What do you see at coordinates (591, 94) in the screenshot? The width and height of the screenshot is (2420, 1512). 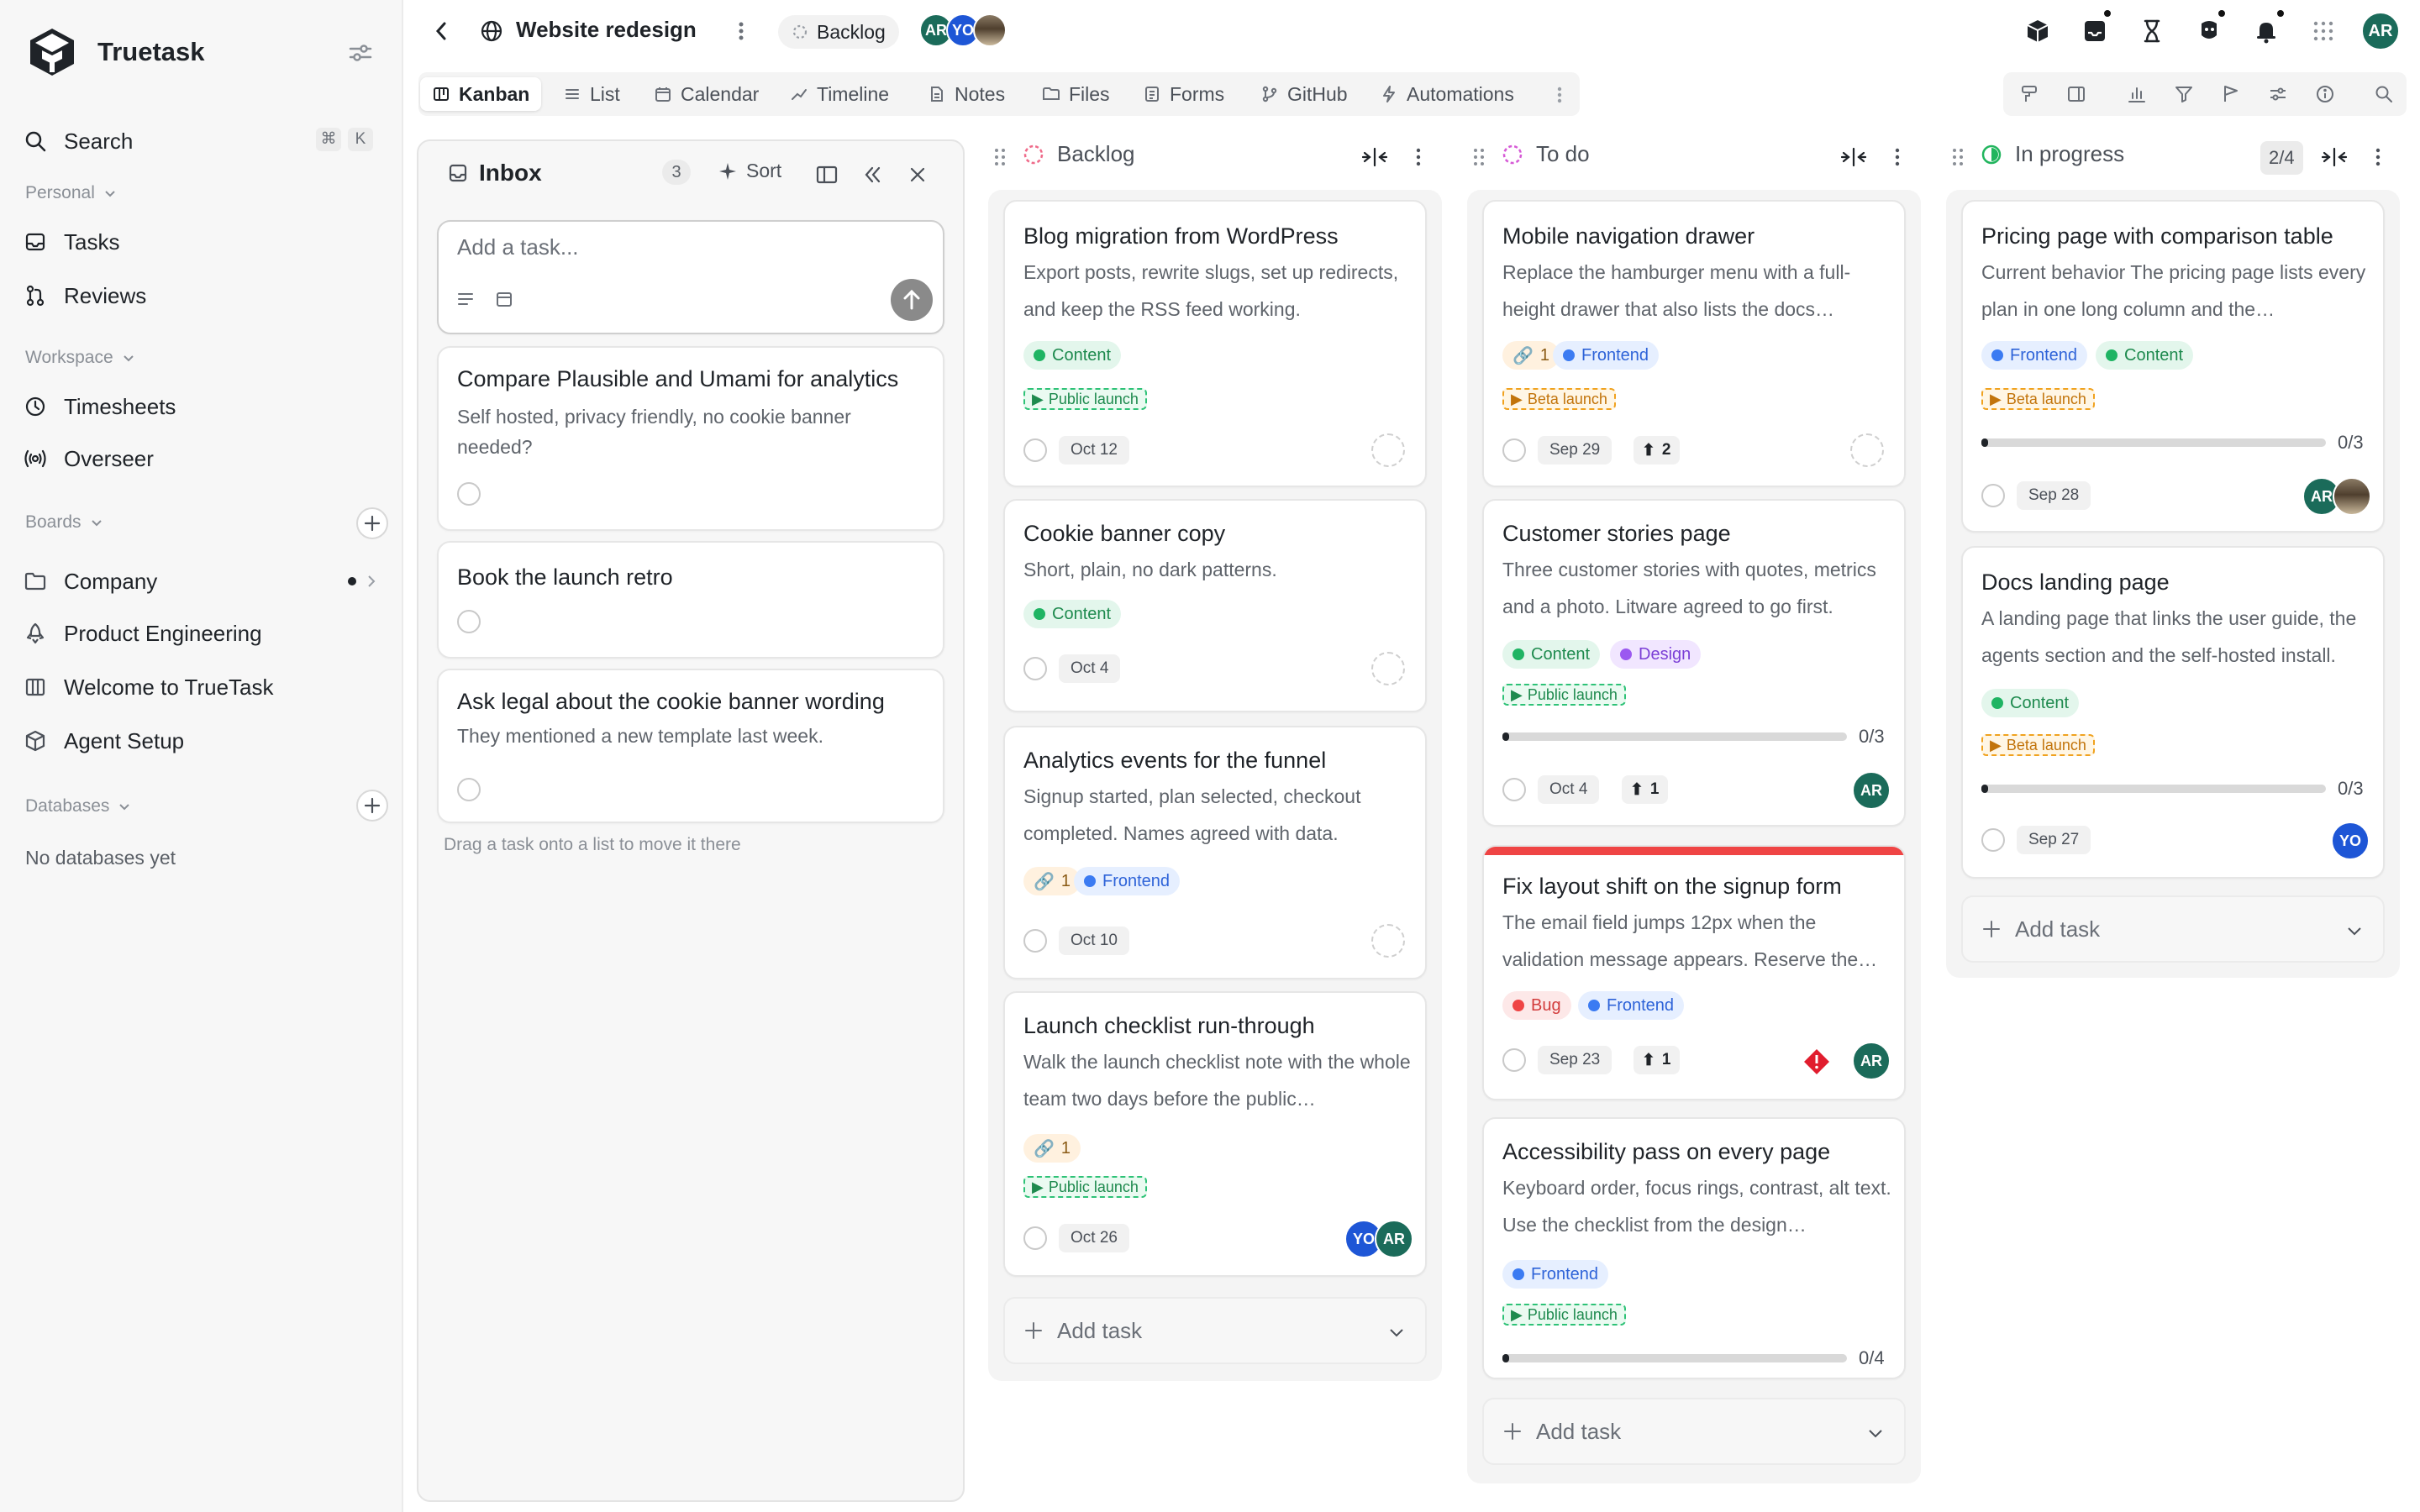 I see `tab-list: List` at bounding box center [591, 94].